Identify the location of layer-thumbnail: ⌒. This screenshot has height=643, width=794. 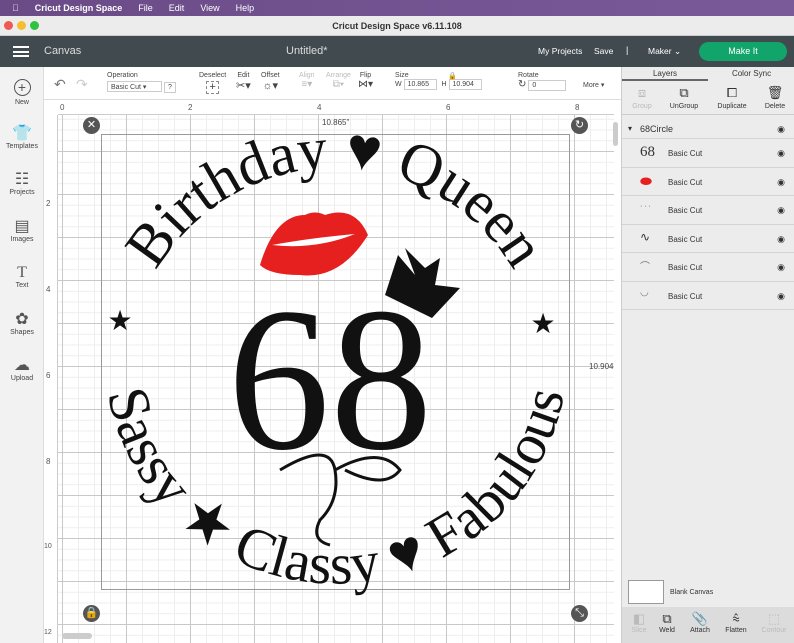
(645, 267).